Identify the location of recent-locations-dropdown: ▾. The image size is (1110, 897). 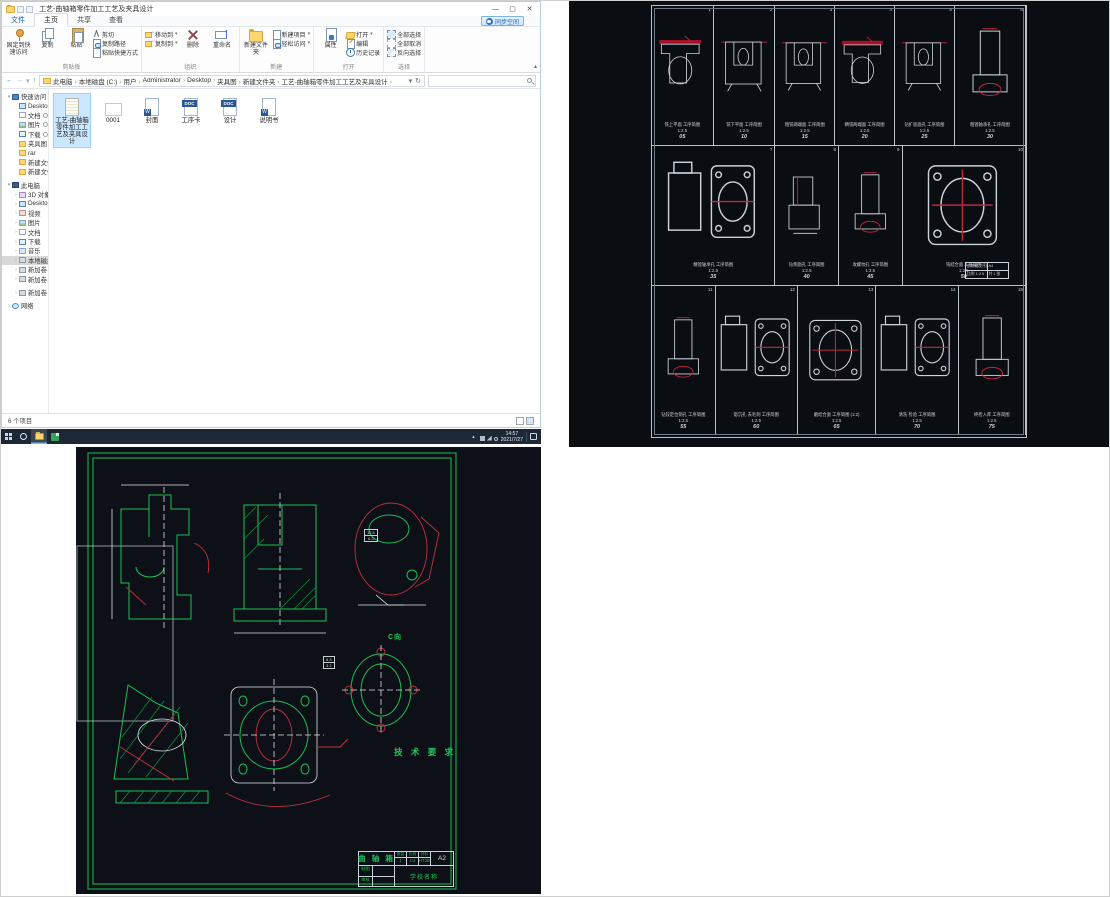
(28, 81).